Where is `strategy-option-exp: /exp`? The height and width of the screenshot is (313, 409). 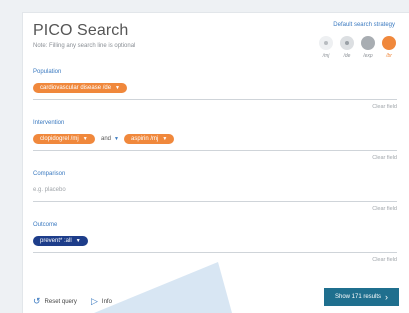 strategy-option-exp: /exp is located at coordinates (368, 47).